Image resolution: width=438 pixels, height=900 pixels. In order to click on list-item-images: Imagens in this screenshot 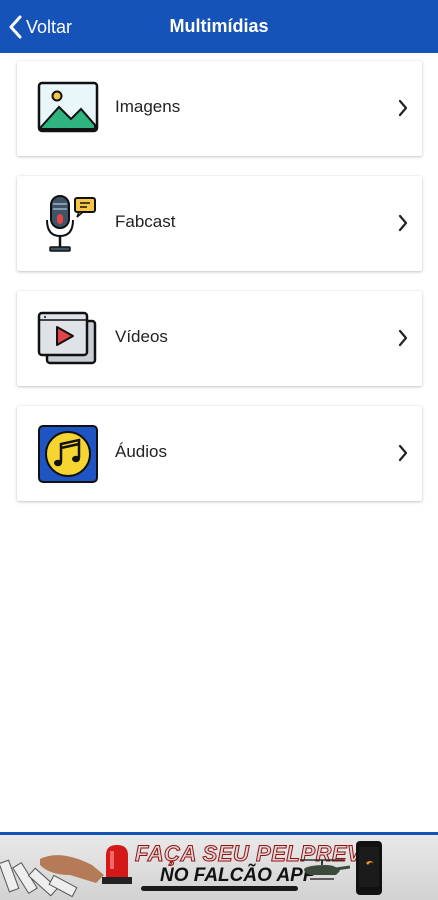, I will do `click(219, 108)`.